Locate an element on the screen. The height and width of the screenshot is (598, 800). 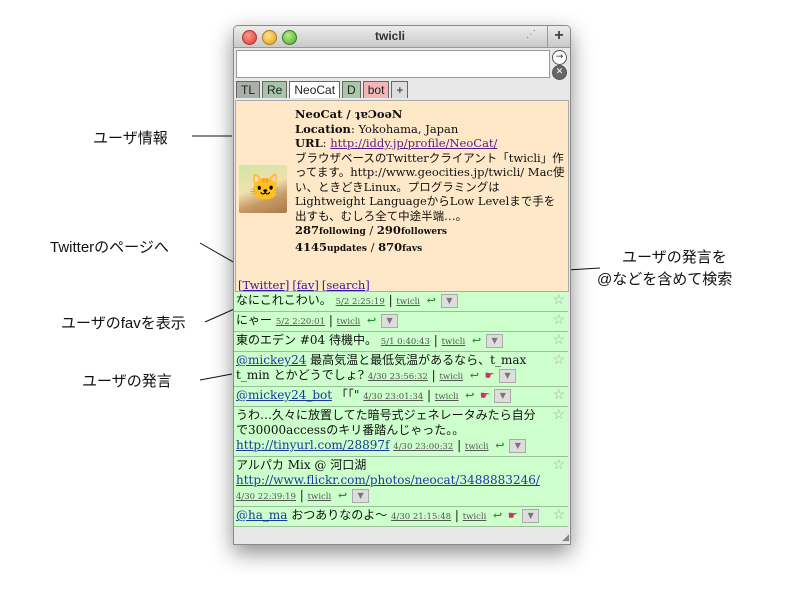
window-title: twicli is located at coordinates (389, 36).